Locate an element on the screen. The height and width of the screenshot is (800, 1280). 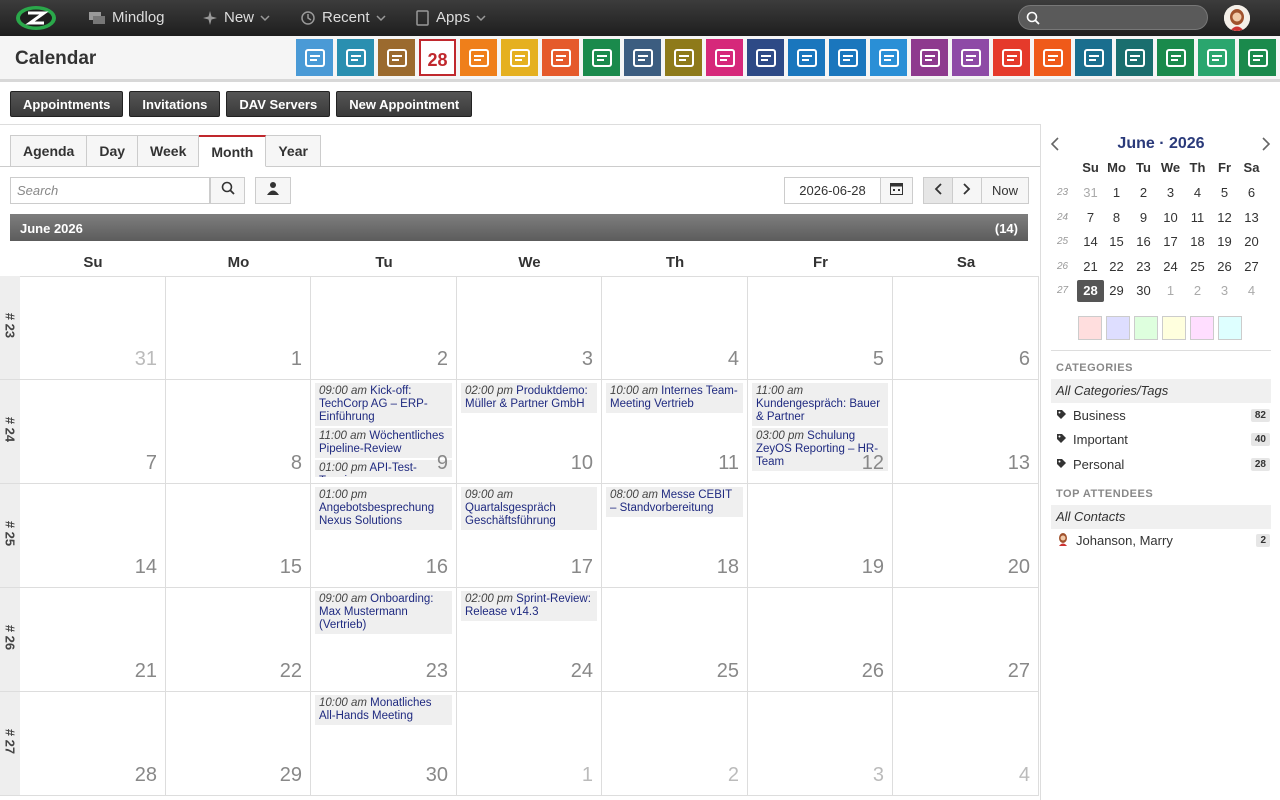
date-picker-button is located at coordinates (896, 190).